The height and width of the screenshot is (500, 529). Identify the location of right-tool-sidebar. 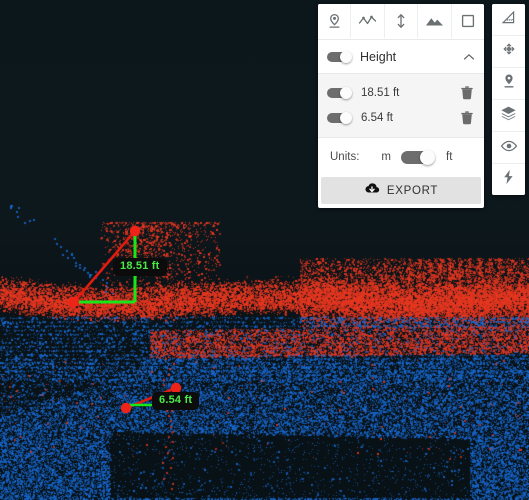
(508, 99).